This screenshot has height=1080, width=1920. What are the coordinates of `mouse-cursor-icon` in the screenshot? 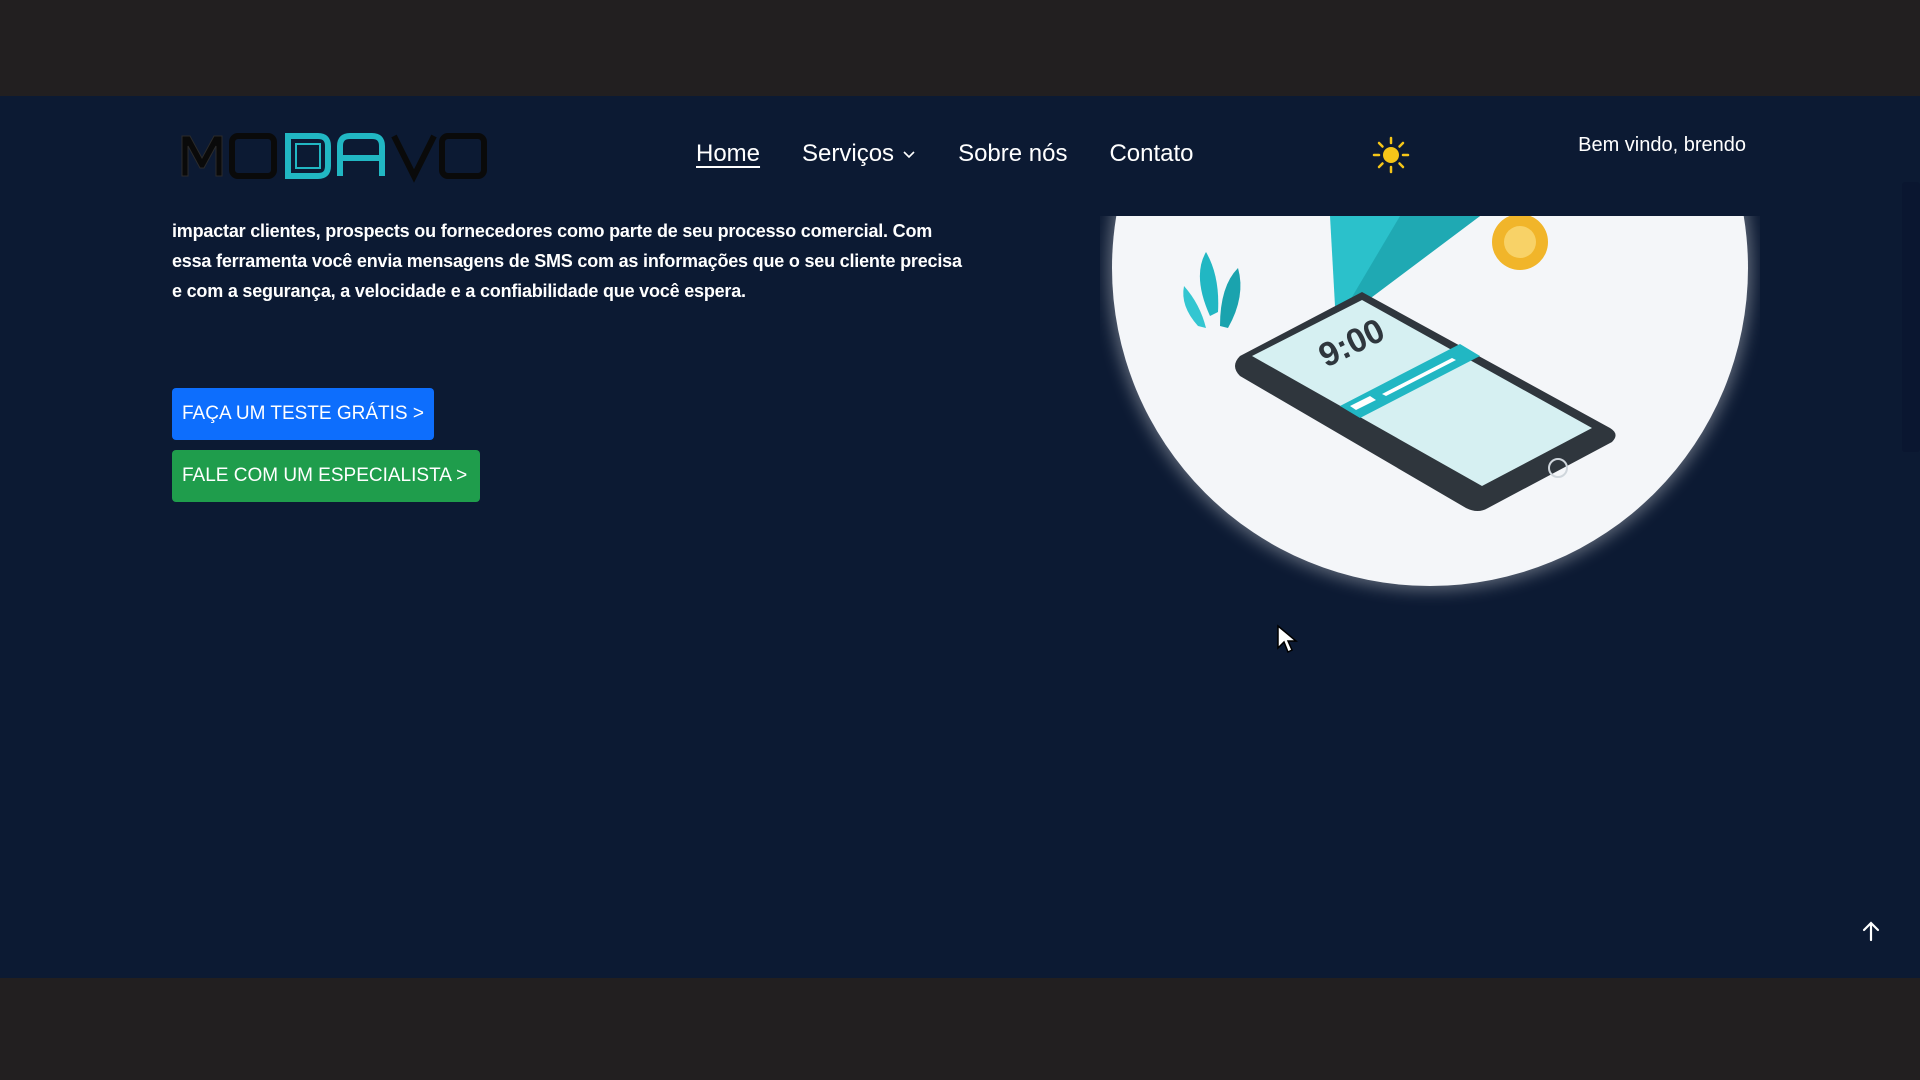 It's located at (1287, 639).